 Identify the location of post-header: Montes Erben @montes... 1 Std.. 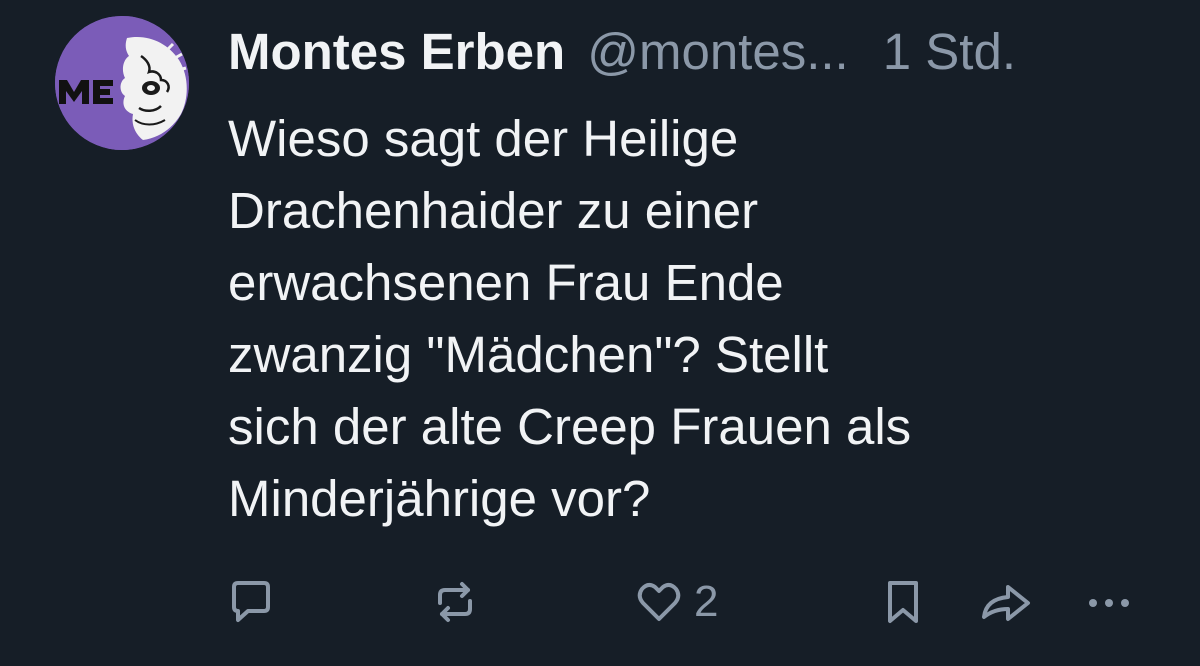
(694, 52).